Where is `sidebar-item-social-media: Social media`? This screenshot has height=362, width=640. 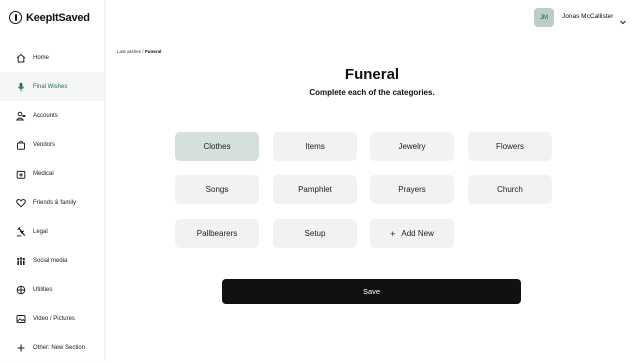
sidebar-item-social-media: Social media is located at coordinates (52, 260).